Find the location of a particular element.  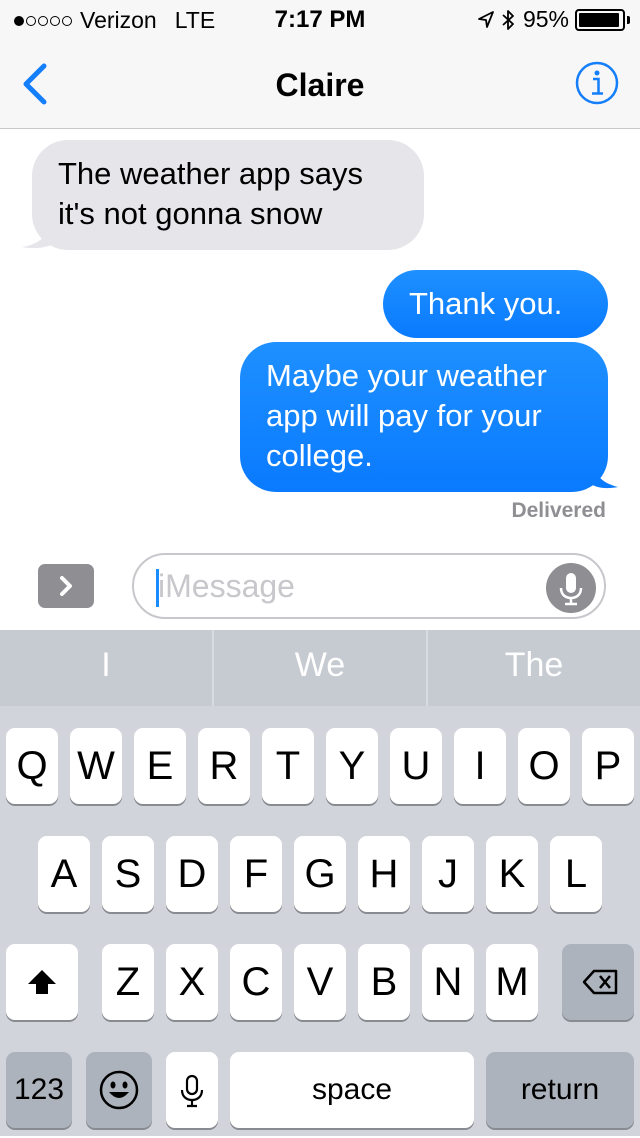

key-p: P is located at coordinates (608, 766).